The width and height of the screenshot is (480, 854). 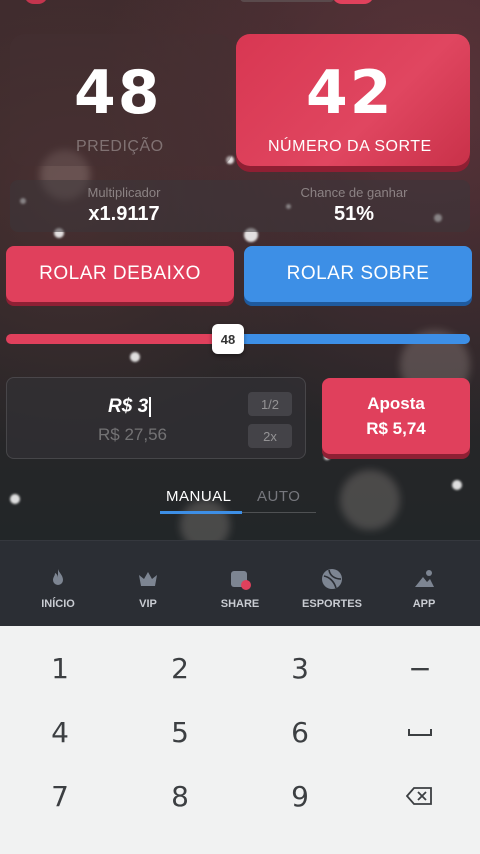 I want to click on place-bet-label: Aposta, so click(x=396, y=403).